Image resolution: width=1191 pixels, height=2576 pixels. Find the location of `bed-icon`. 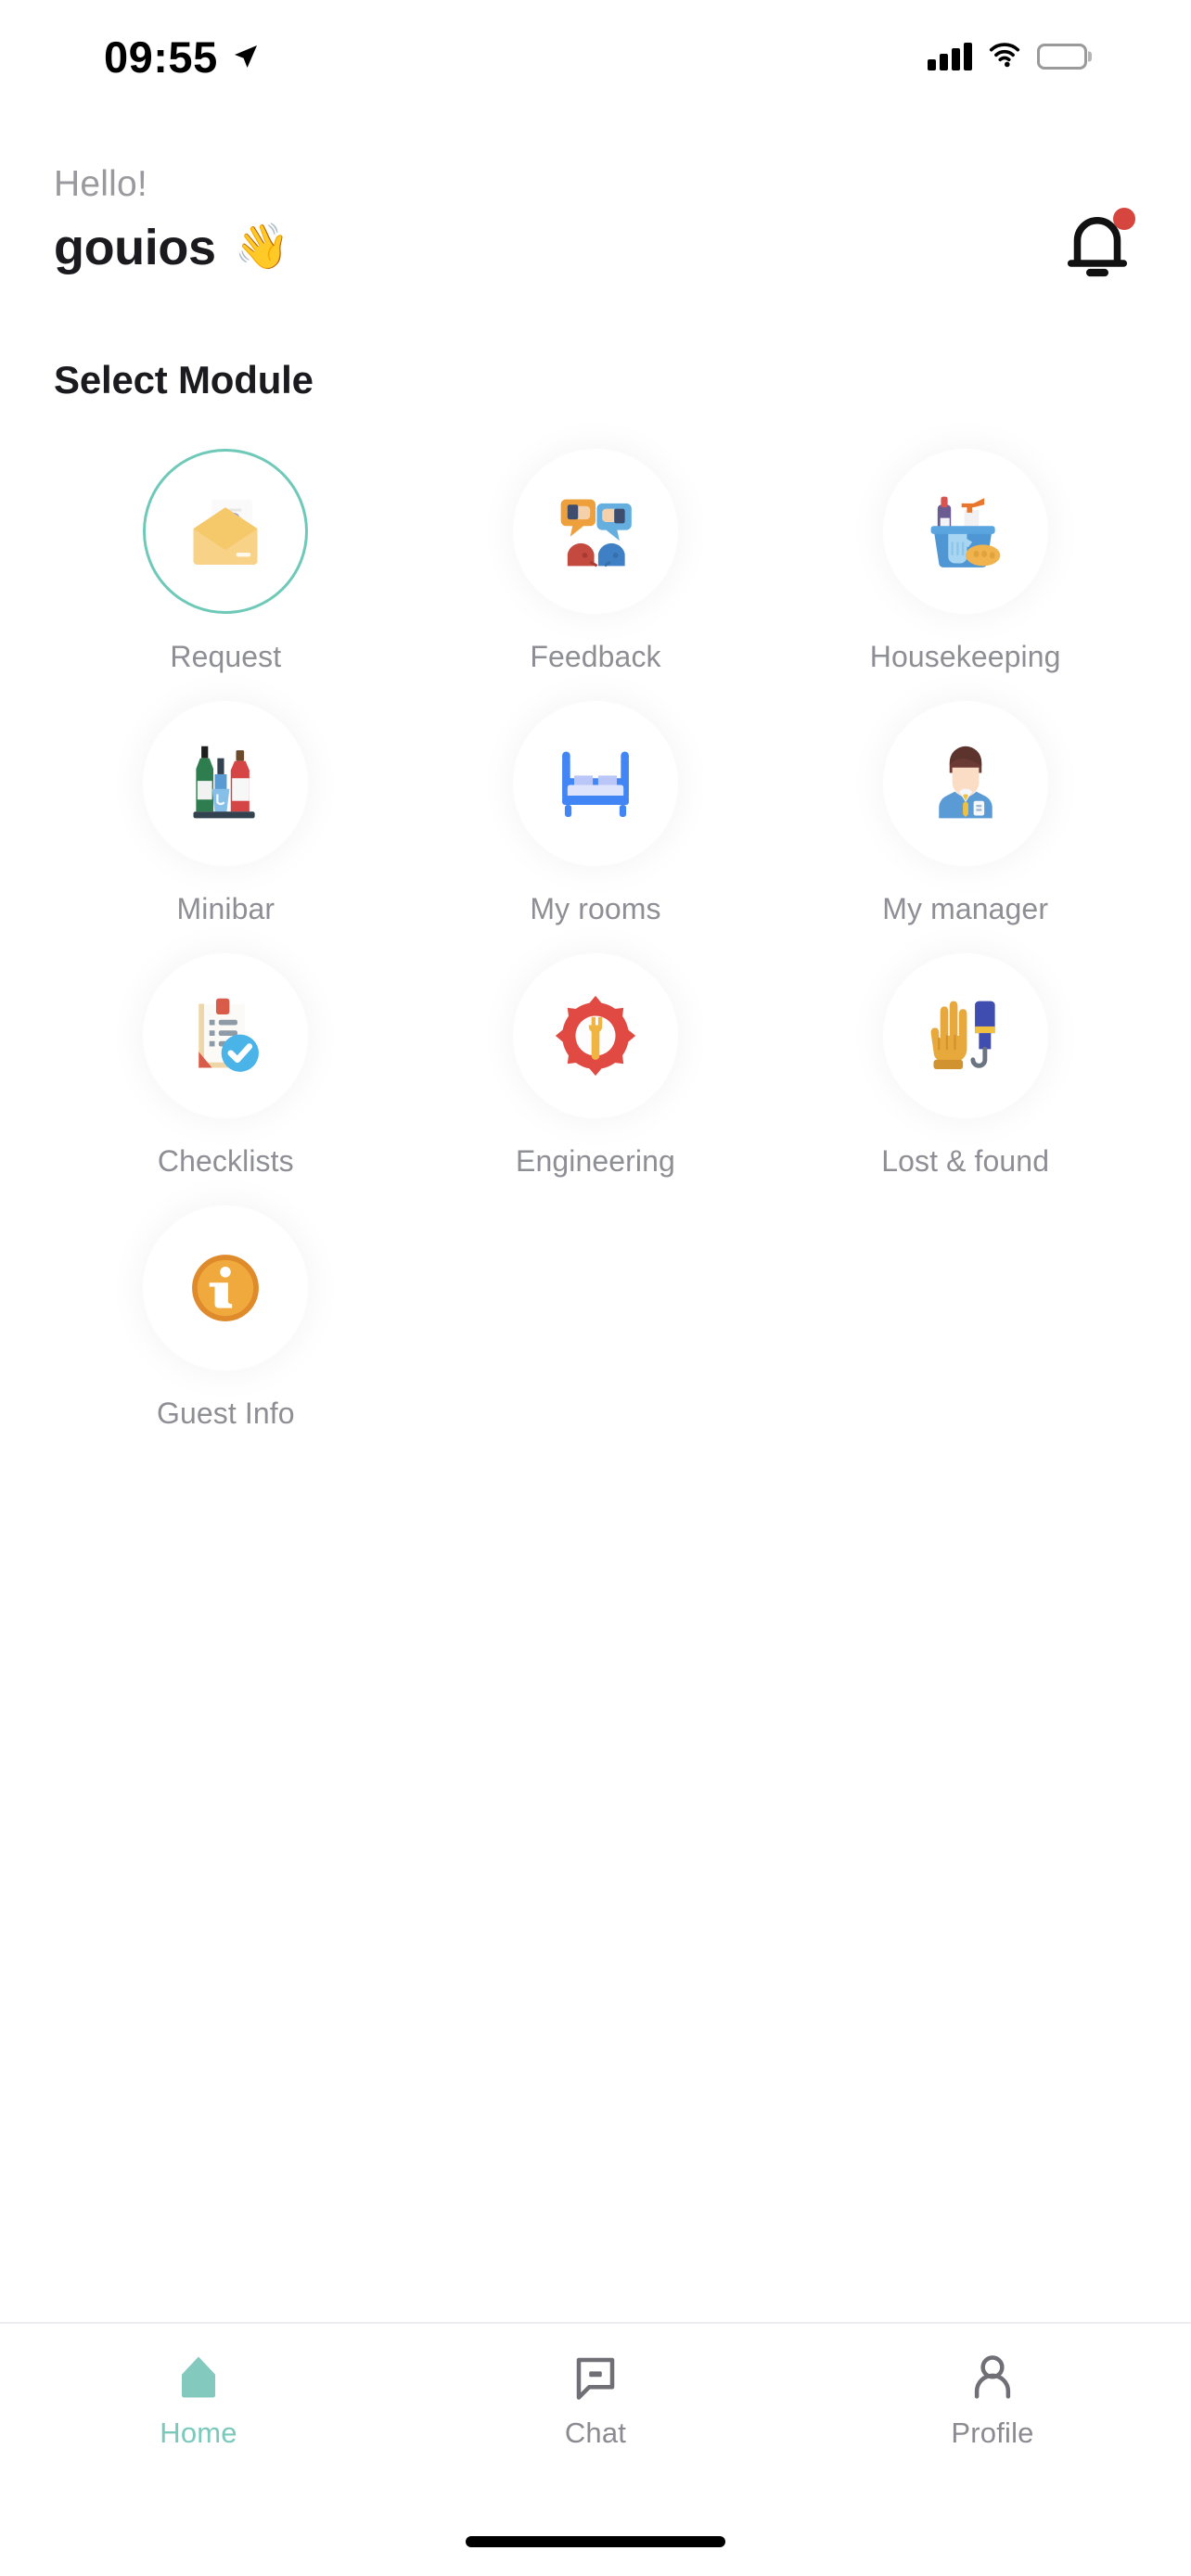

bed-icon is located at coordinates (595, 784).